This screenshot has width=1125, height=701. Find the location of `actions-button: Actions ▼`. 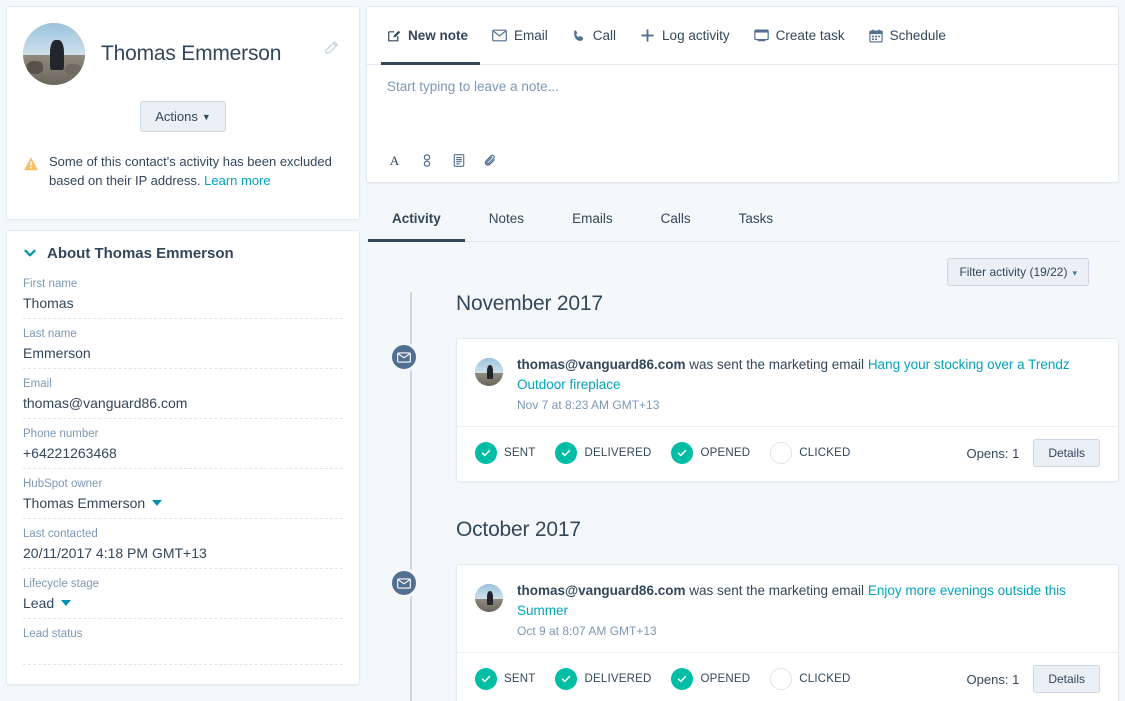

actions-button: Actions ▼ is located at coordinates (183, 116).